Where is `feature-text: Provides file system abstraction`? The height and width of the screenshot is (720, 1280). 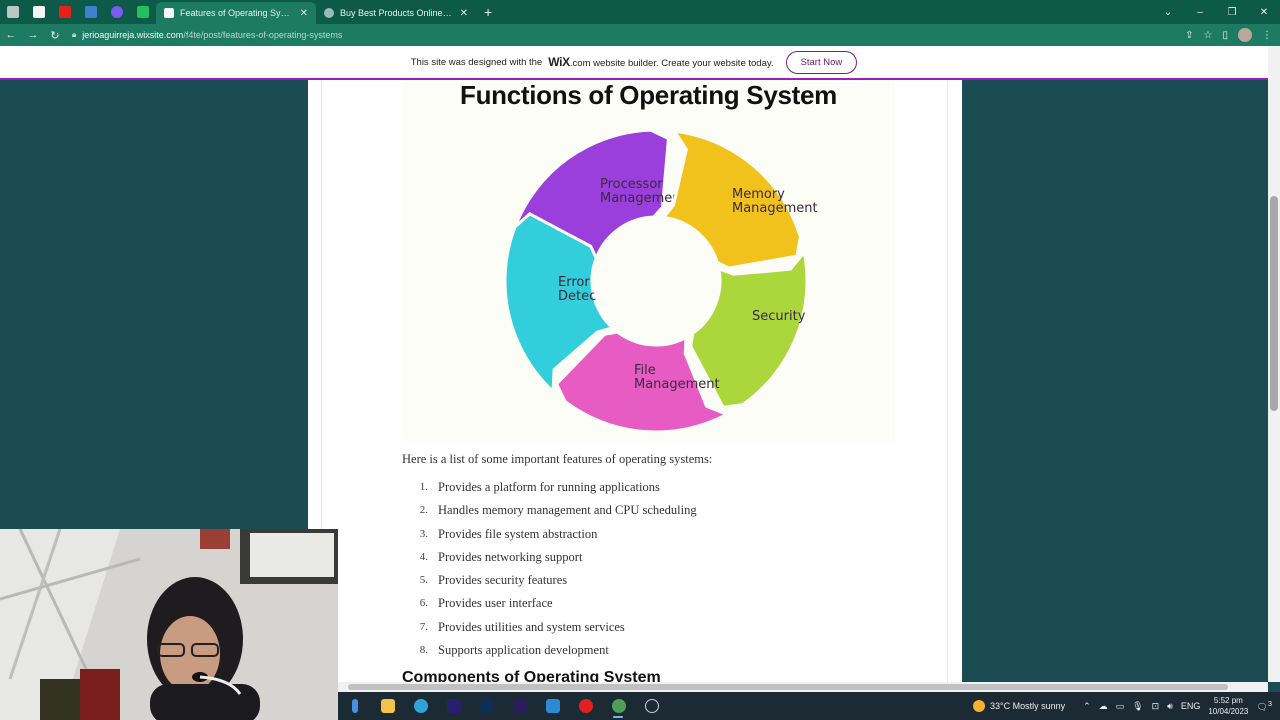 feature-text: Provides file system abstraction is located at coordinates (518, 533).